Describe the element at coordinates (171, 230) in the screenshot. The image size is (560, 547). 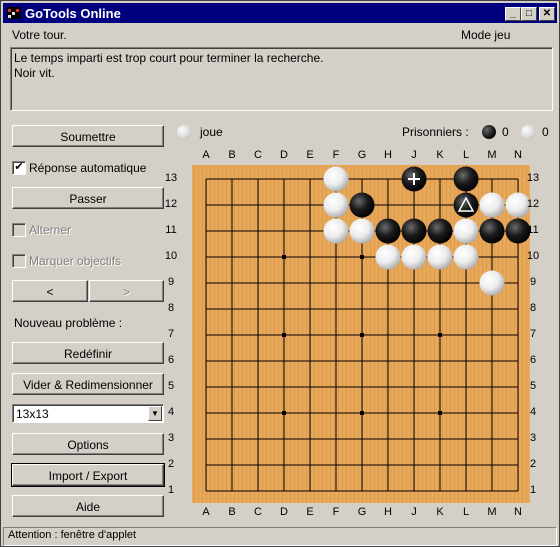
I see `row-label-left-11: 11` at that location.